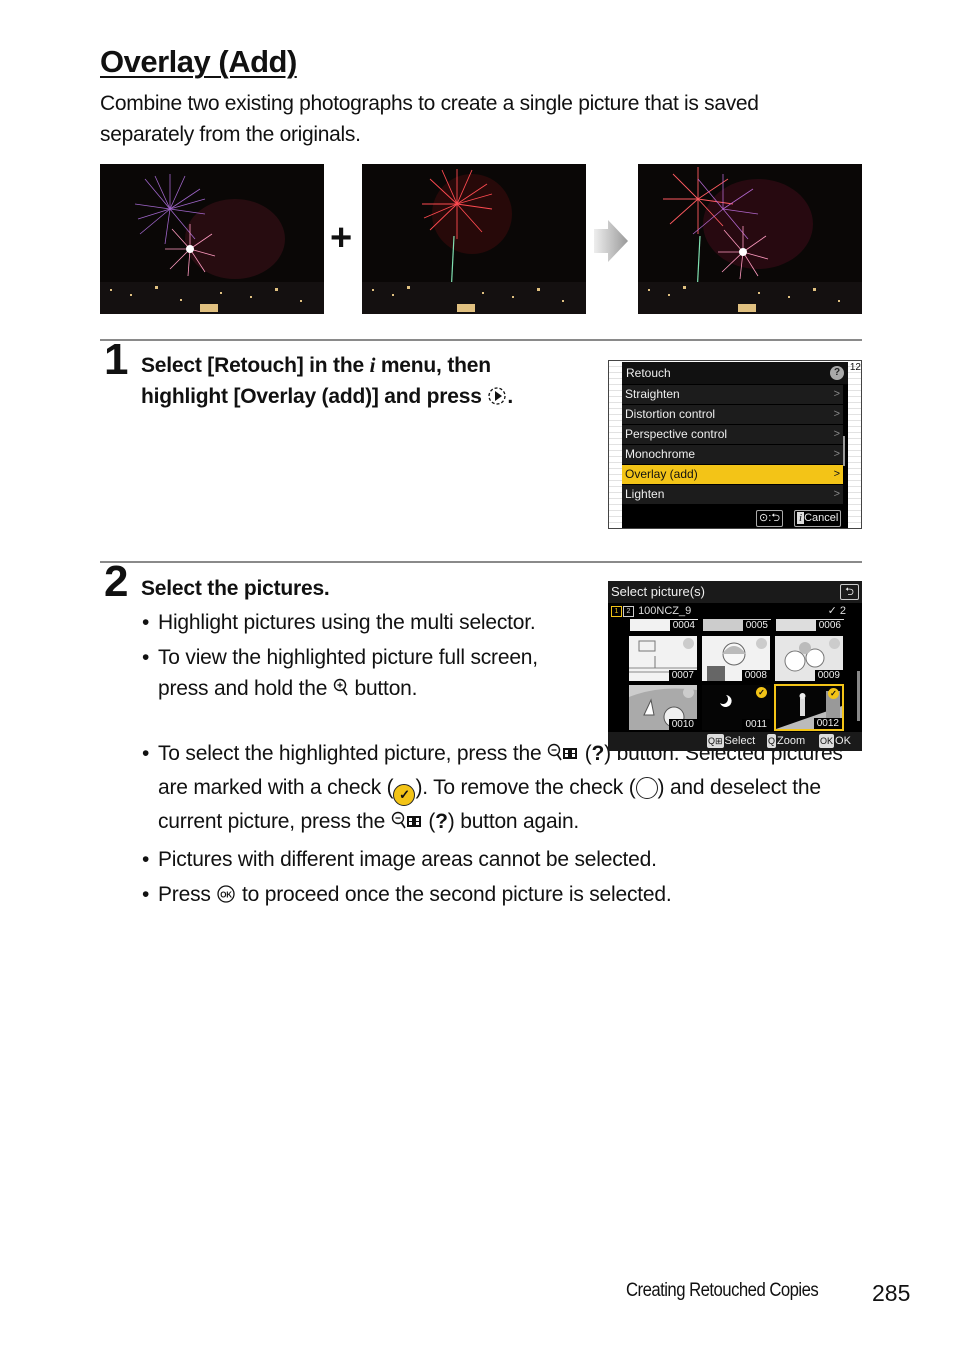 This screenshot has height=1345, width=954. I want to click on thumbnail-0009: 0009, so click(809, 658).